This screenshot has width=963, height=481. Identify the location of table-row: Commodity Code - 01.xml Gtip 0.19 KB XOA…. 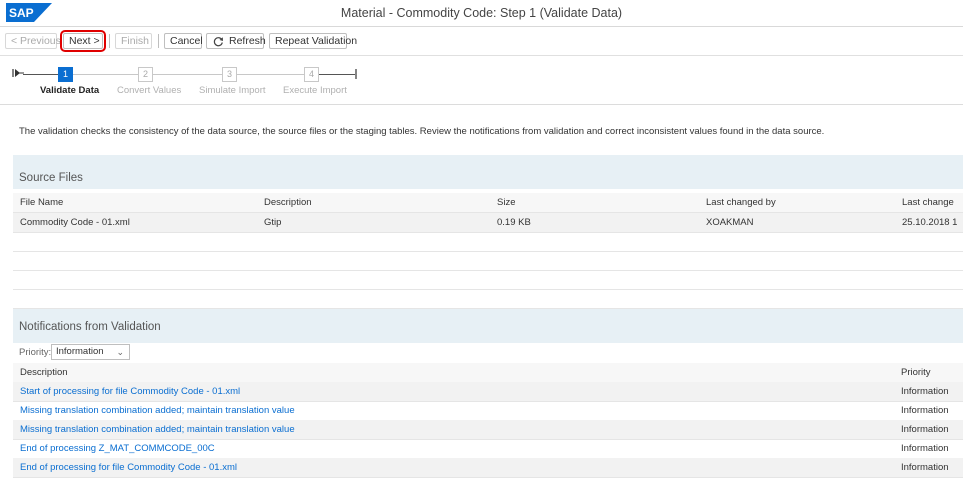
(488, 223).